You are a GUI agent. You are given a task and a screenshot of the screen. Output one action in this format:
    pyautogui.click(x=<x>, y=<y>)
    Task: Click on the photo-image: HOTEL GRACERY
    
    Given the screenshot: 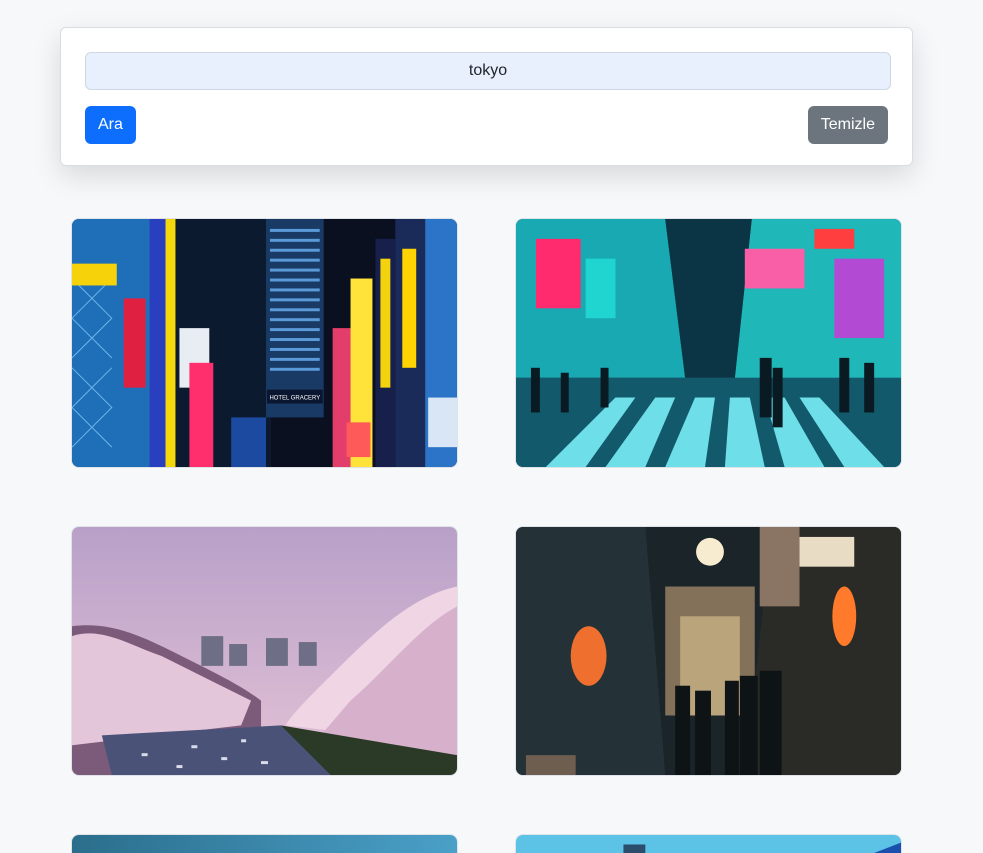 What is the action you would take?
    pyautogui.click(x=264, y=343)
    